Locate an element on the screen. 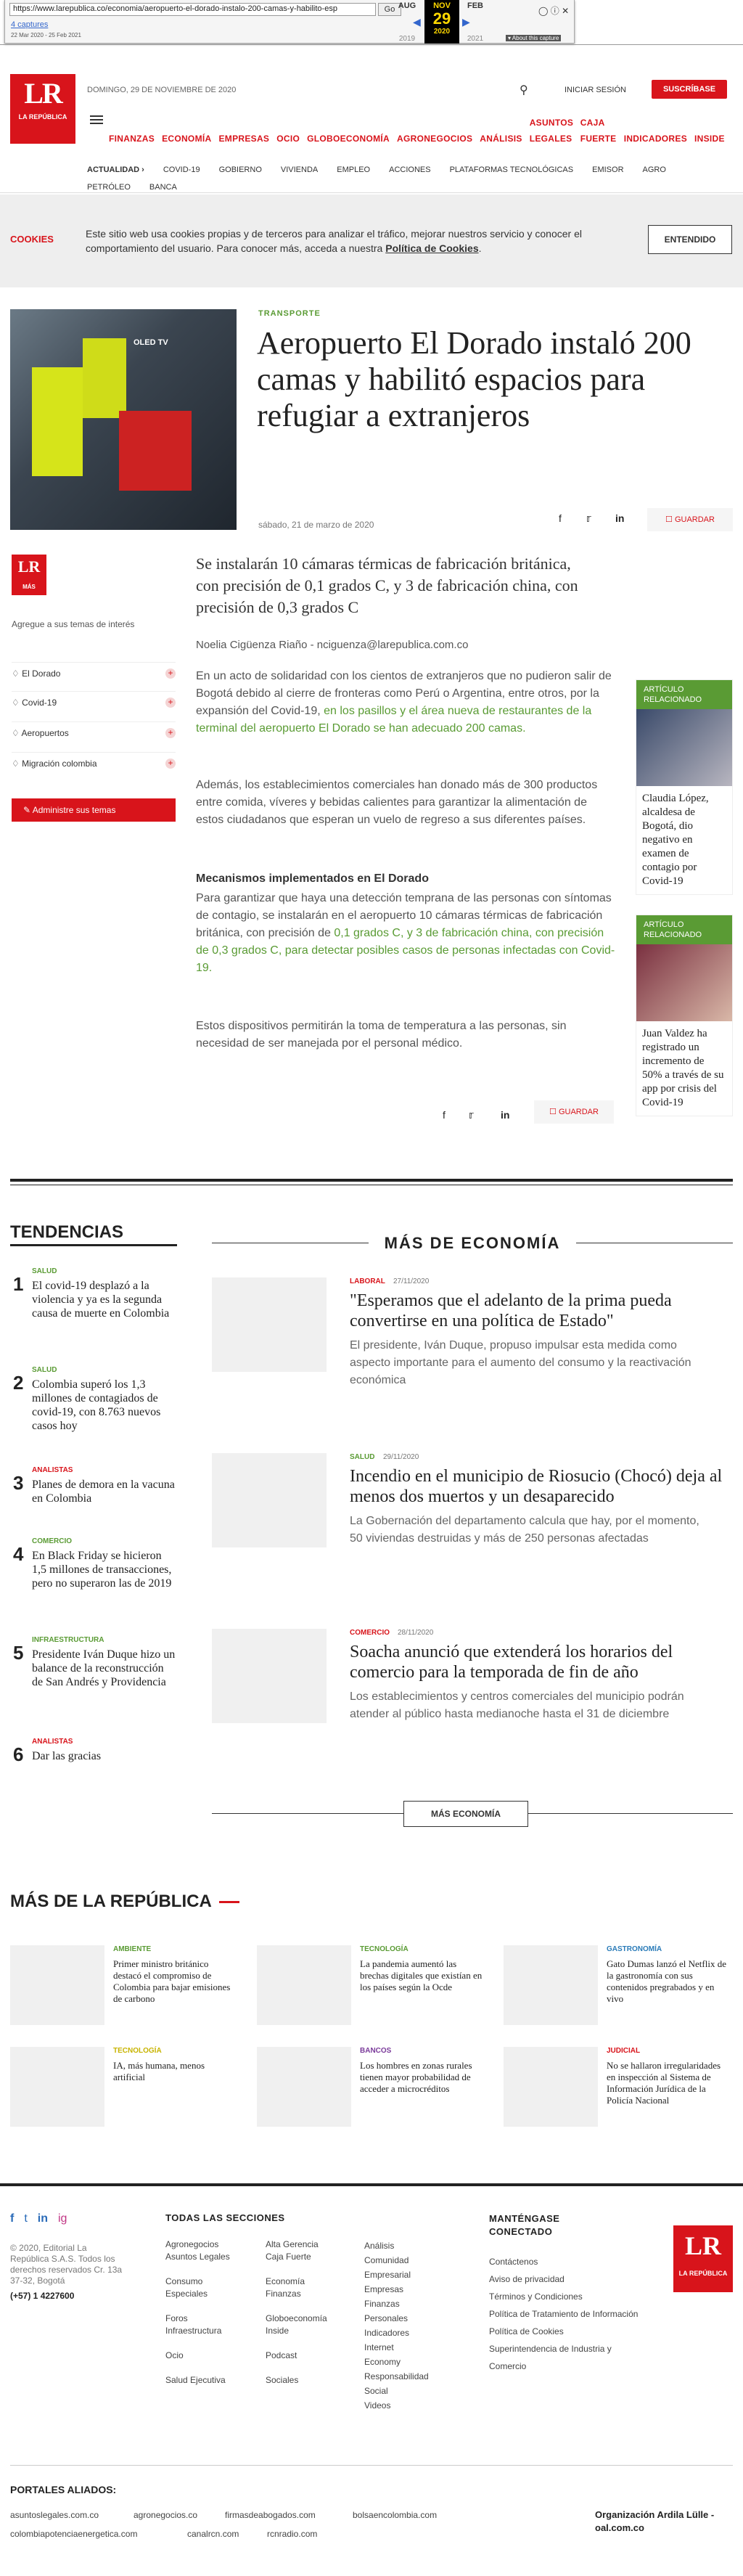 This screenshot has height=2576, width=743. republica-category: AMBIENTE is located at coordinates (132, 1949).